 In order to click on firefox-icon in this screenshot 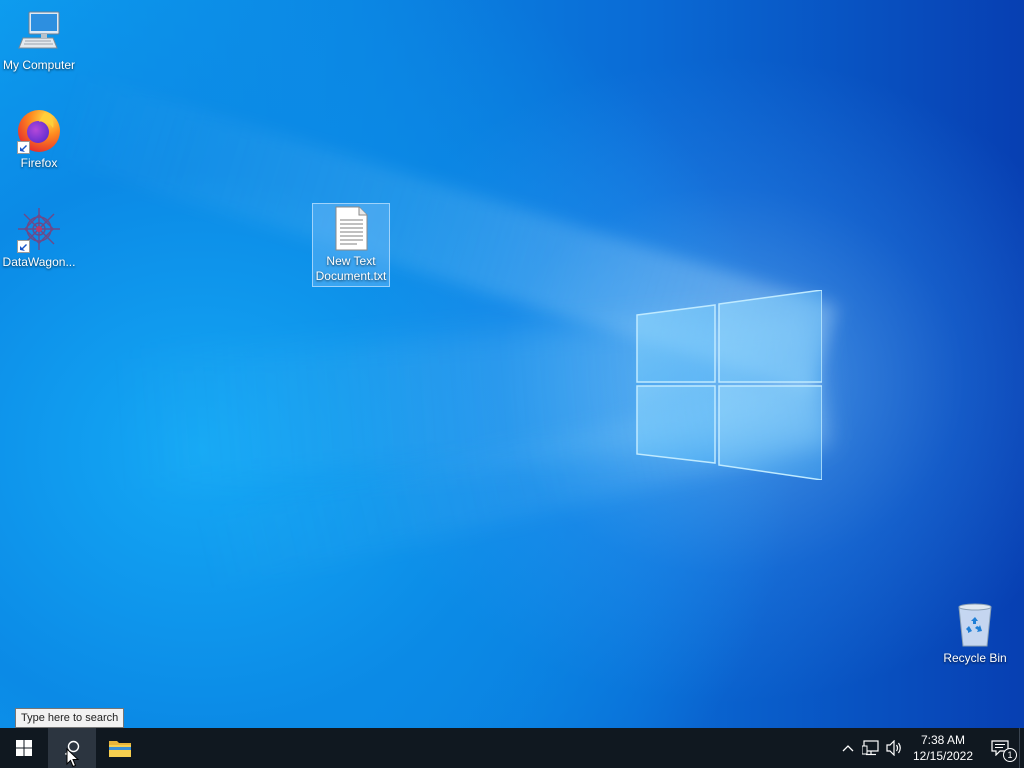, I will do `click(39, 130)`.